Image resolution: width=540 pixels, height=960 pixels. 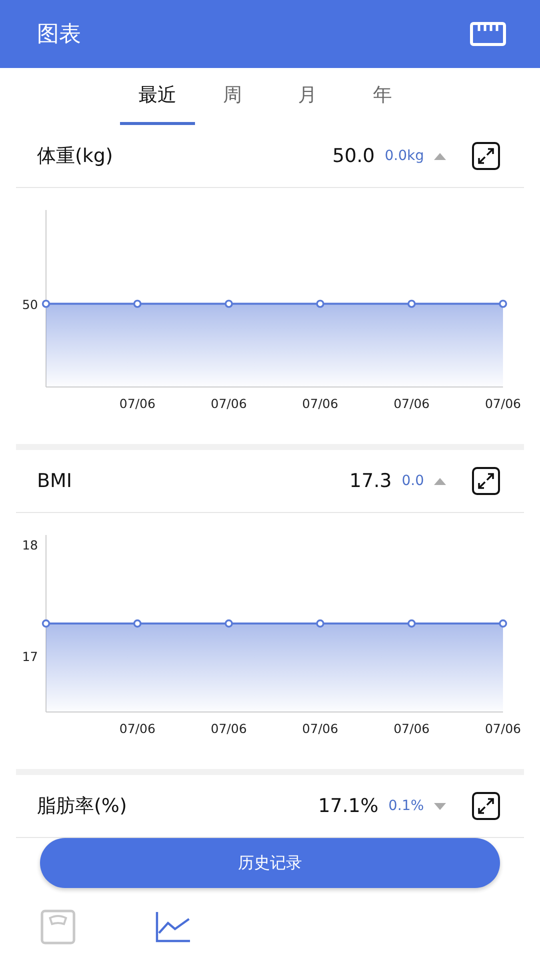 What do you see at coordinates (413, 481) in the screenshot?
I see `metric-change: 0.0` at bounding box center [413, 481].